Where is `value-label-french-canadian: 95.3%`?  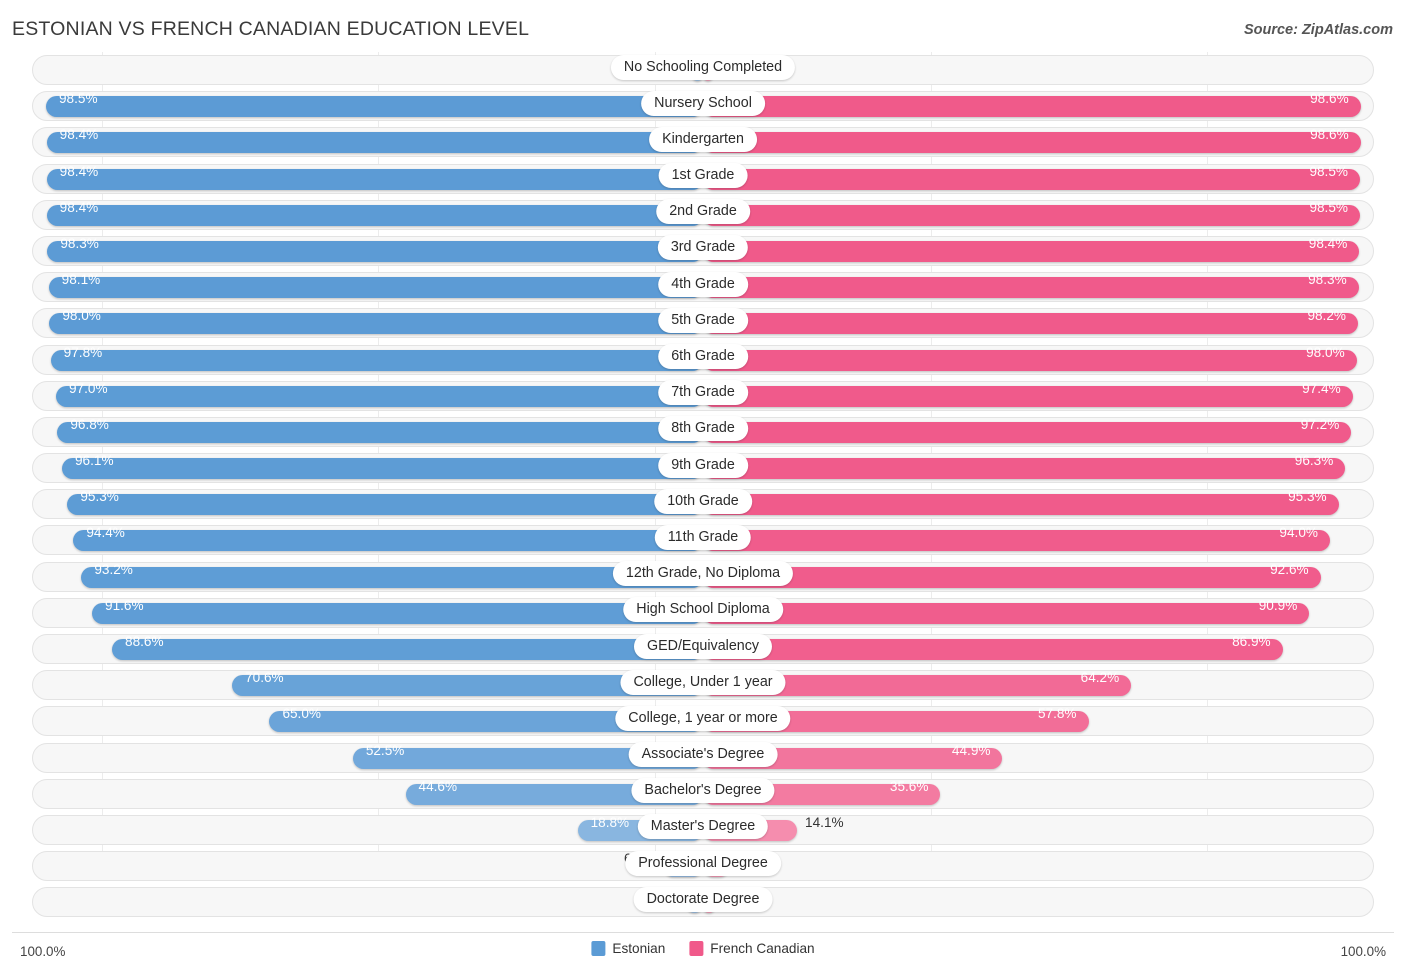
value-label-french-canadian: 95.3% is located at coordinates (1307, 497).